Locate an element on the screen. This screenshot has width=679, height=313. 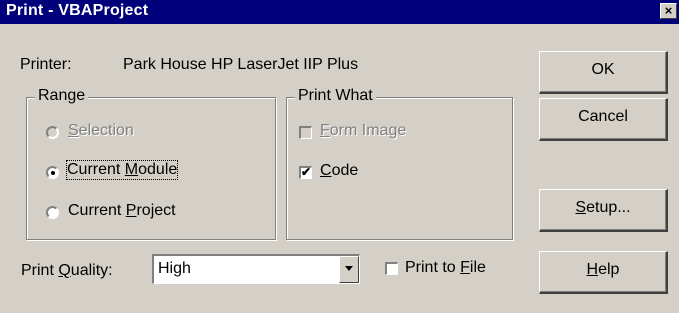
print-quality-value: High is located at coordinates (174, 268).